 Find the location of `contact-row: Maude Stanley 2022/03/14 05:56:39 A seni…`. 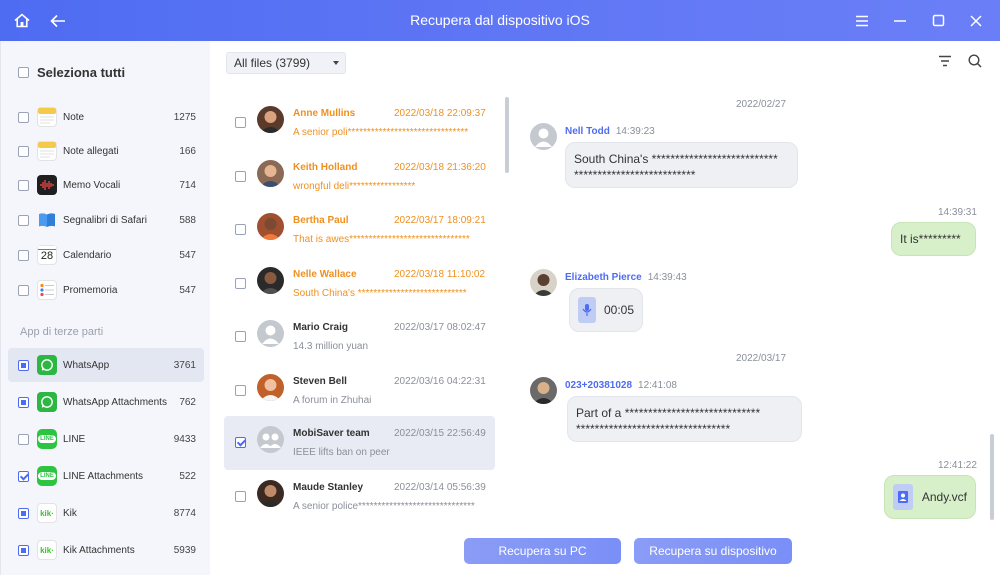

contact-row: Maude Stanley 2022/03/14 05:56:39 A seni… is located at coordinates (359, 497).